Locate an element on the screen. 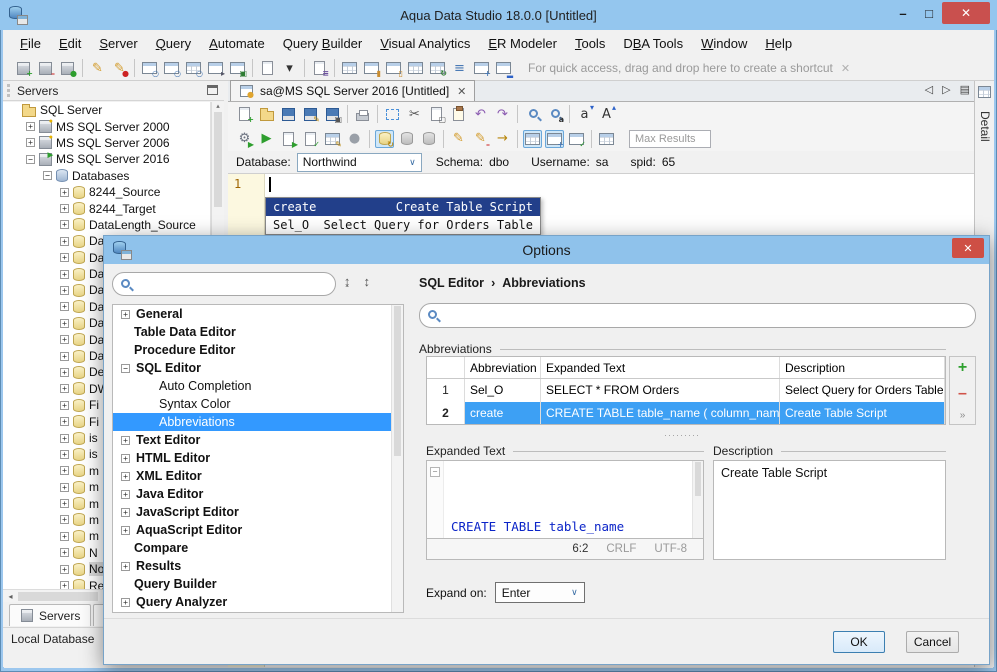 The image size is (997, 672). menu-help: Help is located at coordinates (778, 43).